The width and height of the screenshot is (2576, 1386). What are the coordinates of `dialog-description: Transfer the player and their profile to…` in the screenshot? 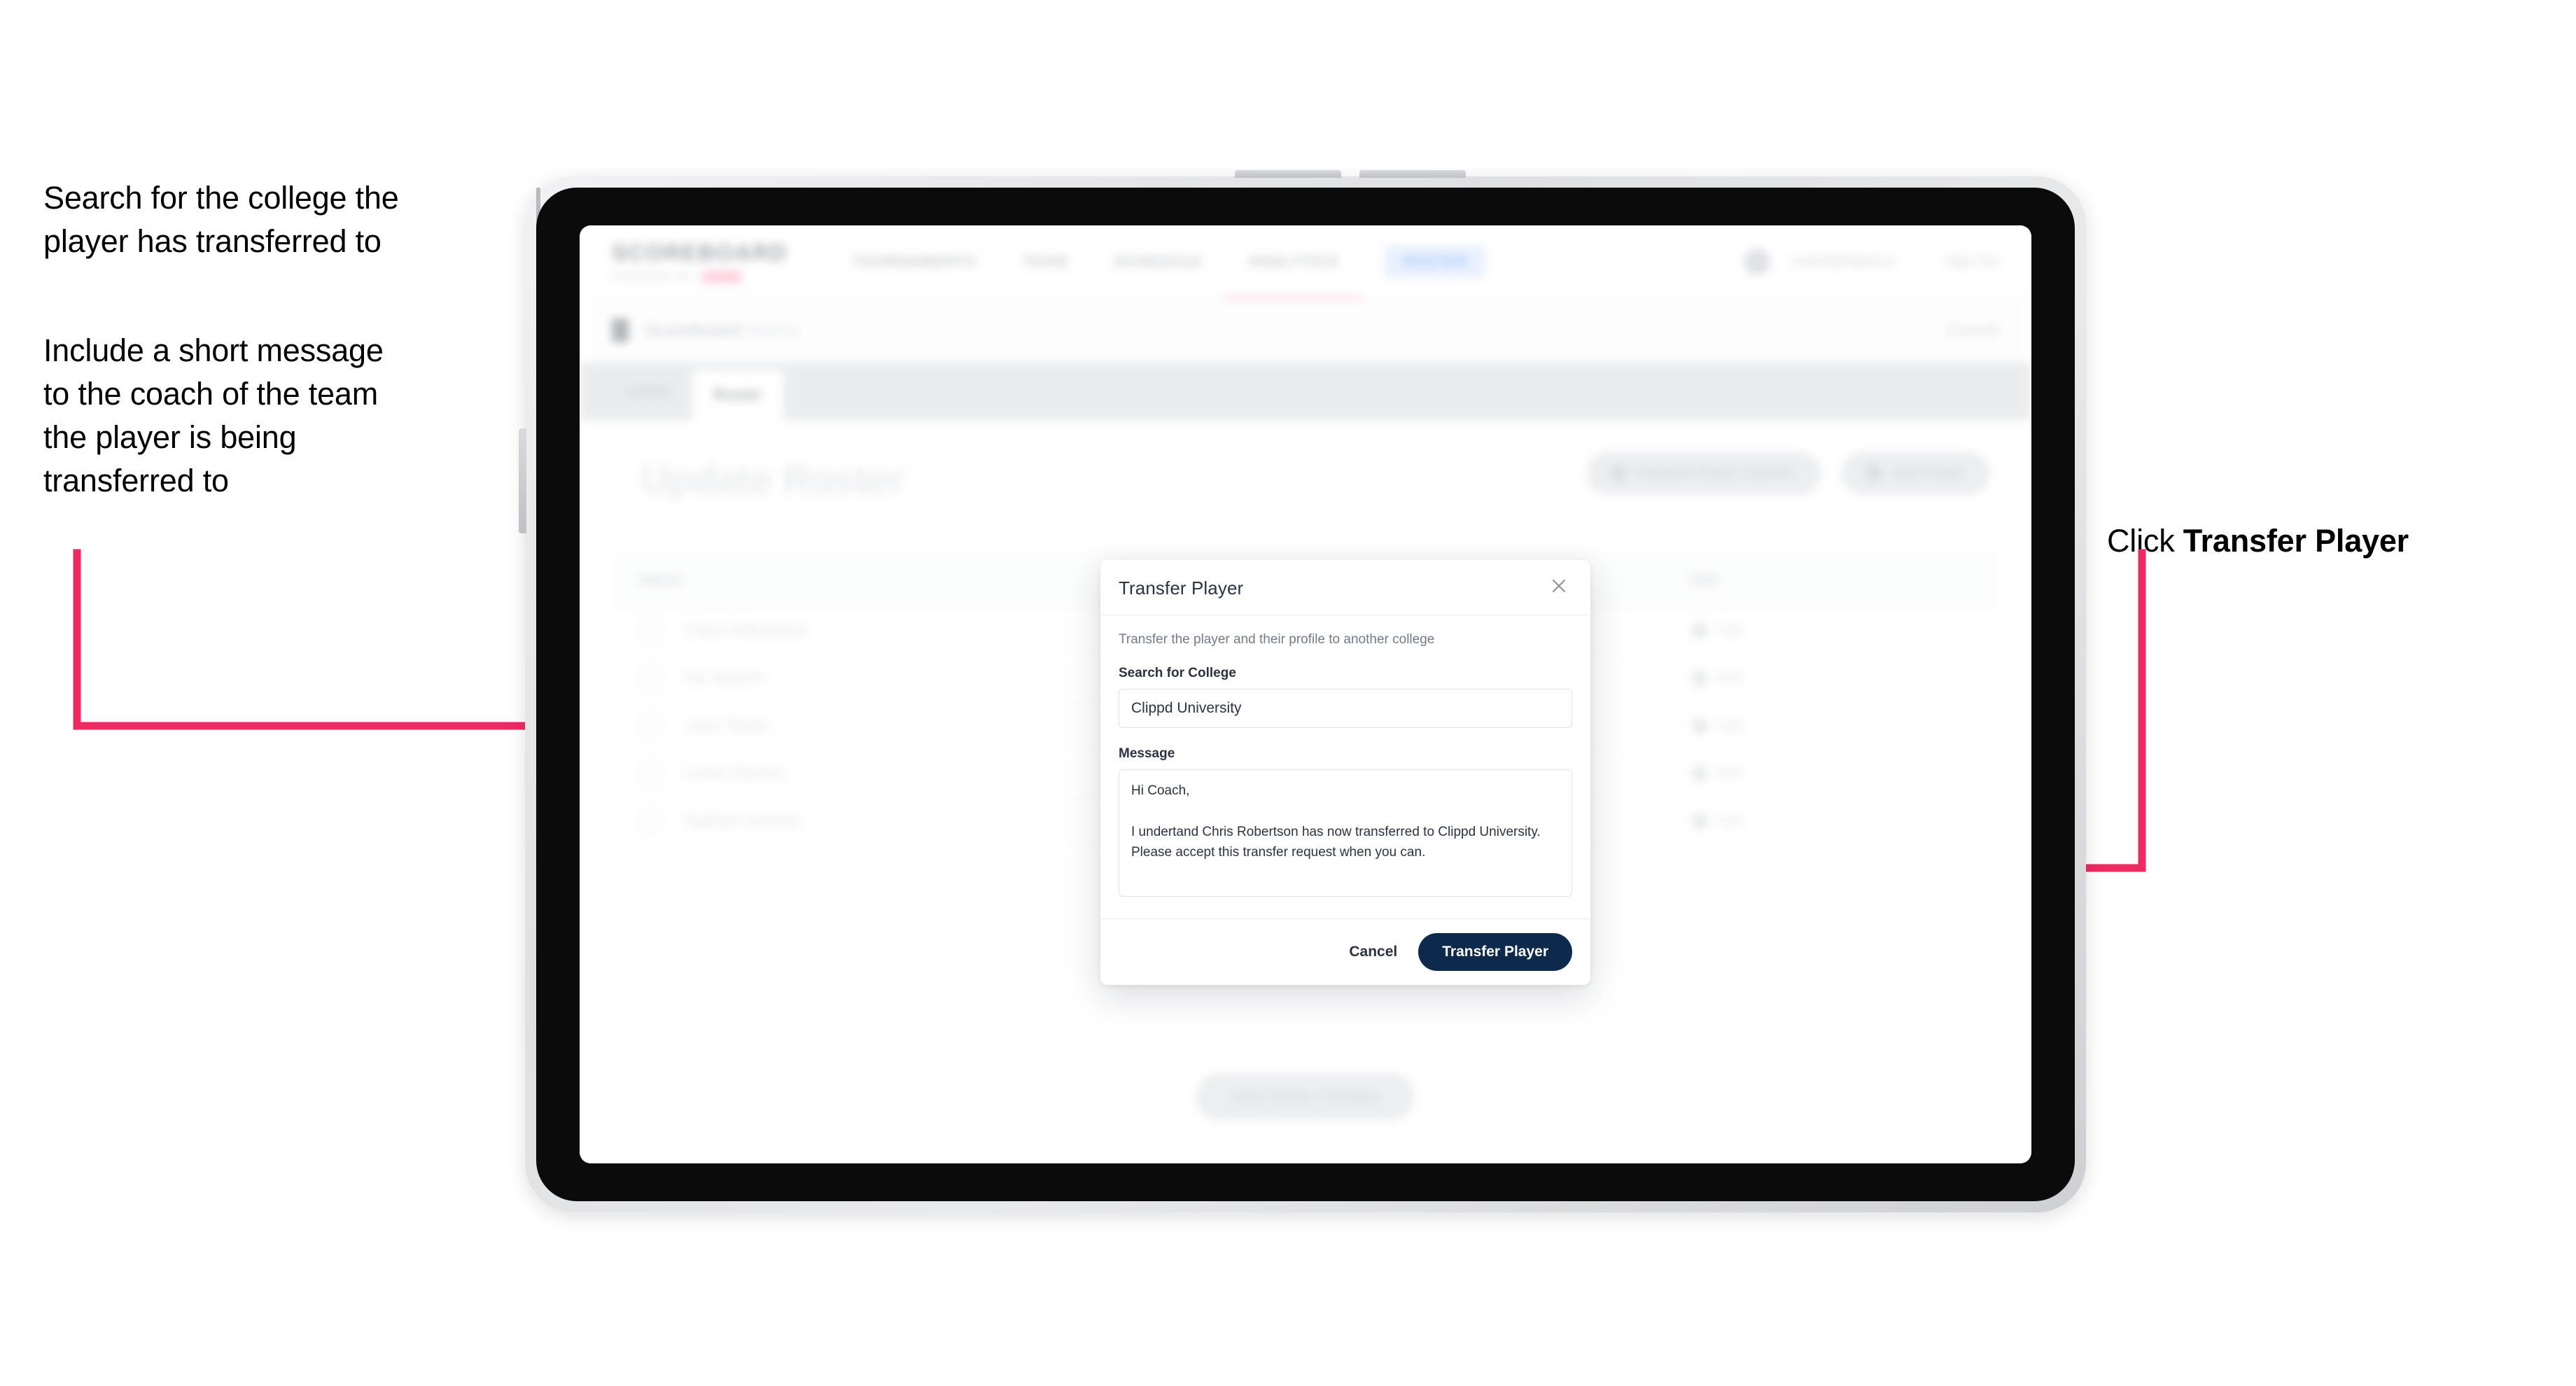 It's located at (1277, 639).